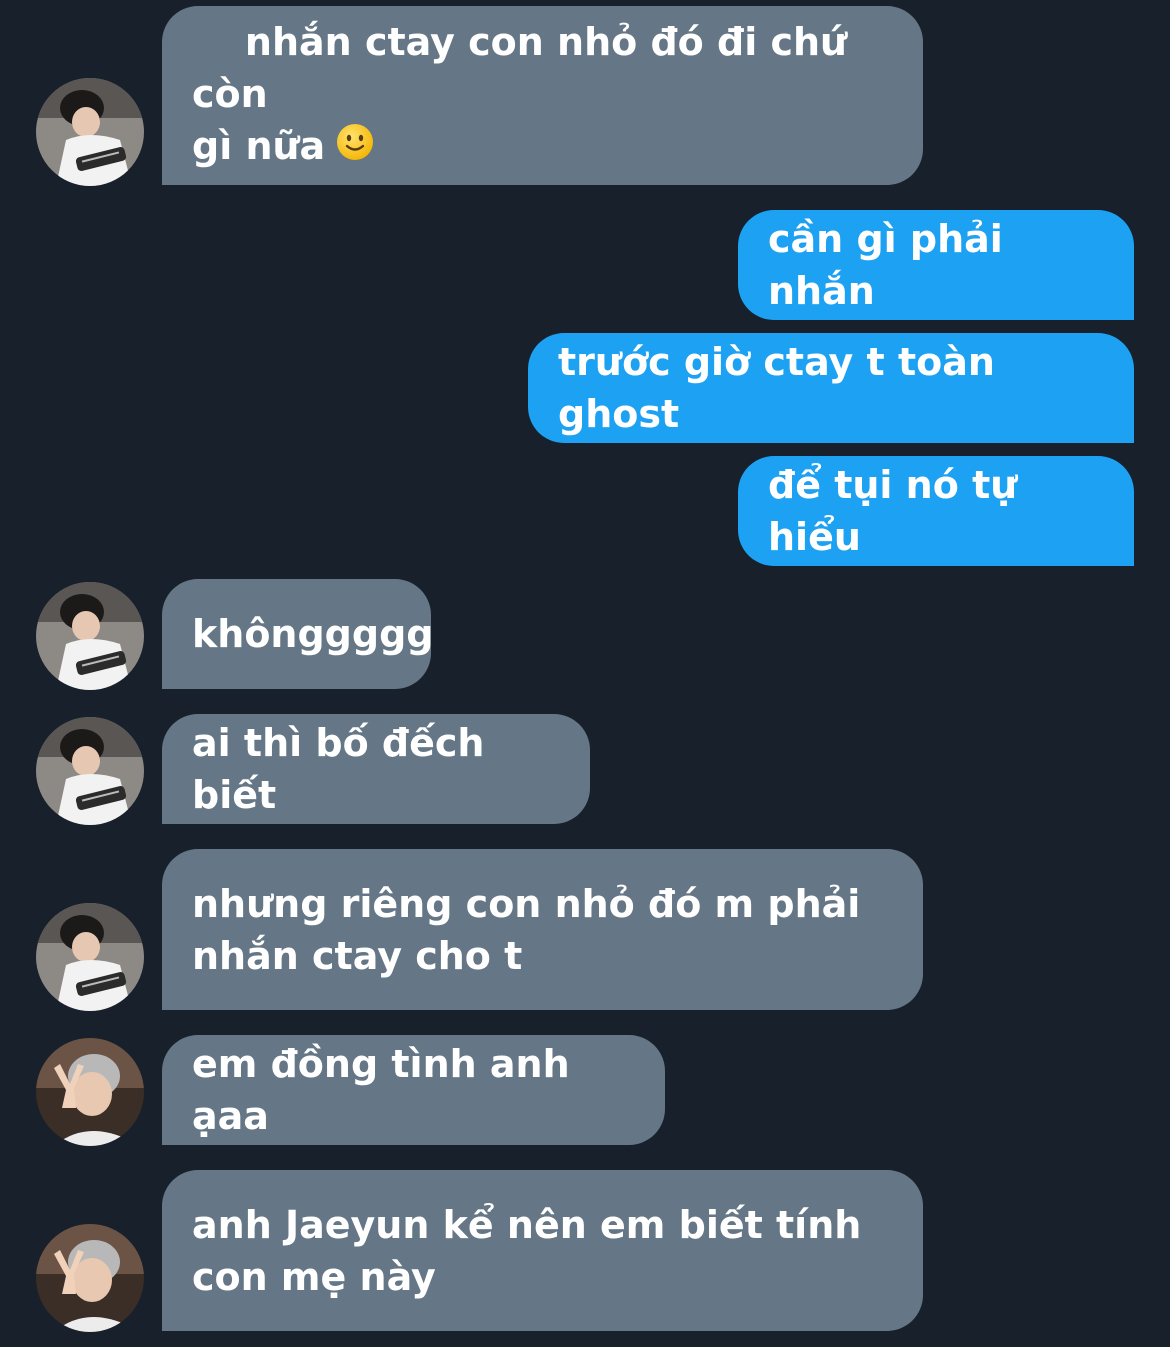  What do you see at coordinates (345, 769) in the screenshot?
I see `message-text: ai thì bố đếch biết` at bounding box center [345, 769].